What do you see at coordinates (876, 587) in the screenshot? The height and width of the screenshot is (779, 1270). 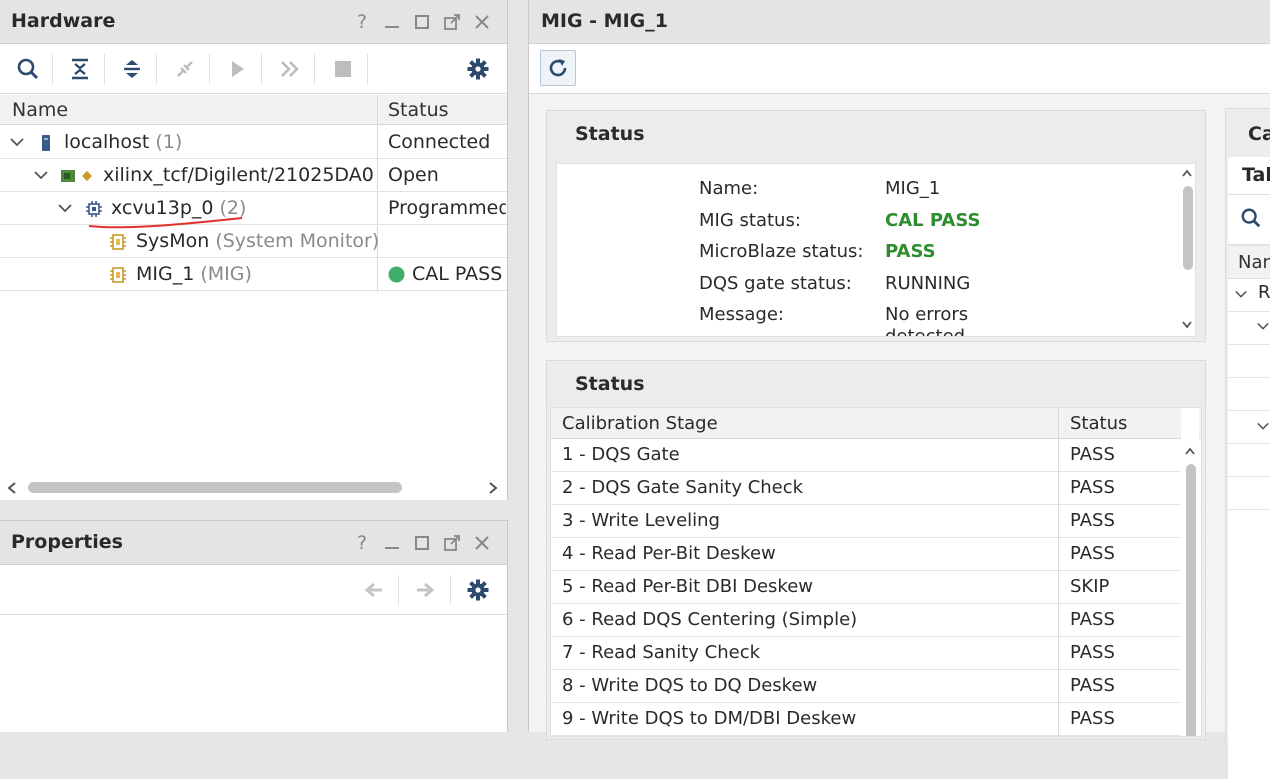 I see `calibration-row: 5 - Read Per-Bit DBI Deskew SKIP` at bounding box center [876, 587].